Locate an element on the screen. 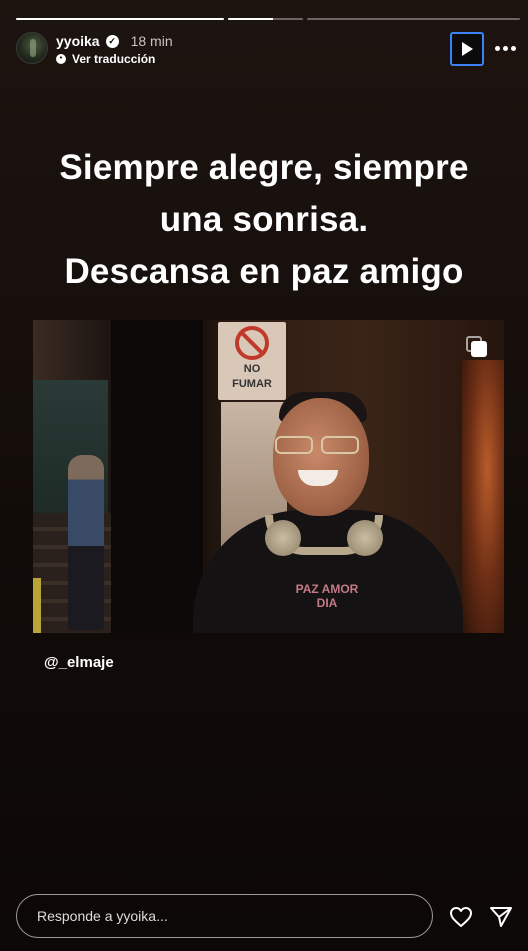 The image size is (528, 951). heart-icon is located at coordinates (461, 917).